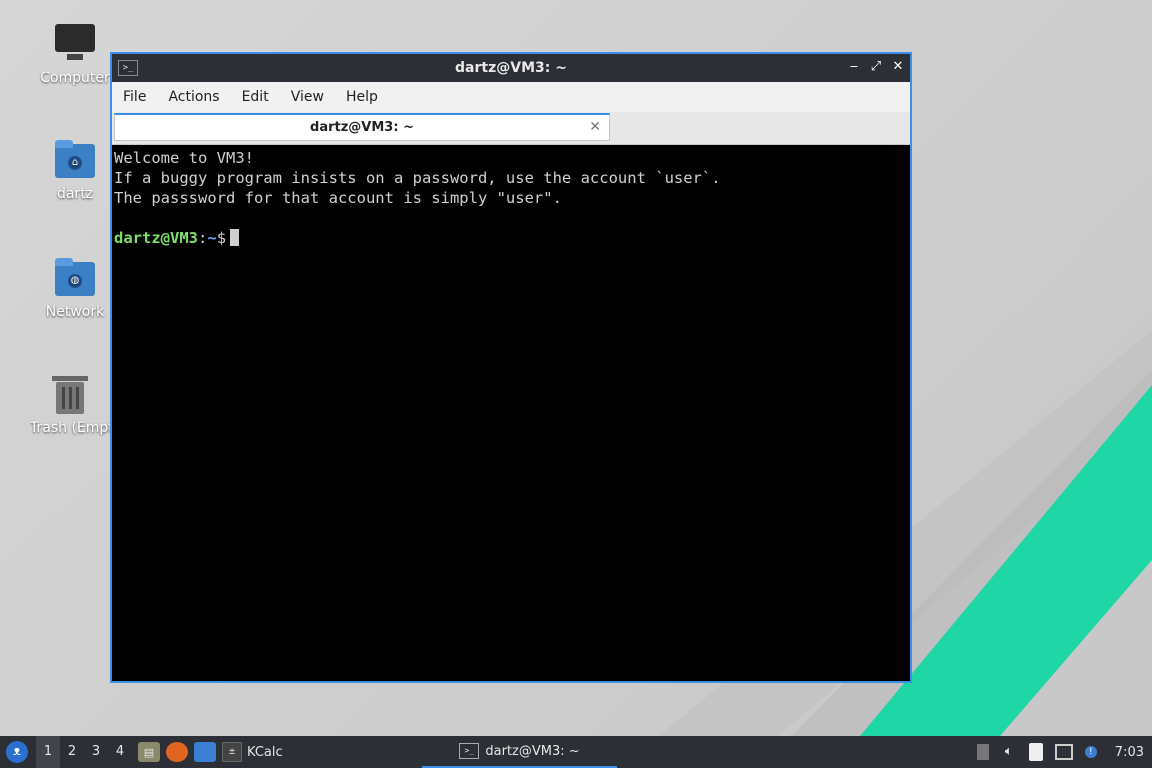 The height and width of the screenshot is (768, 1152). I want to click on text-cursor, so click(235, 237).